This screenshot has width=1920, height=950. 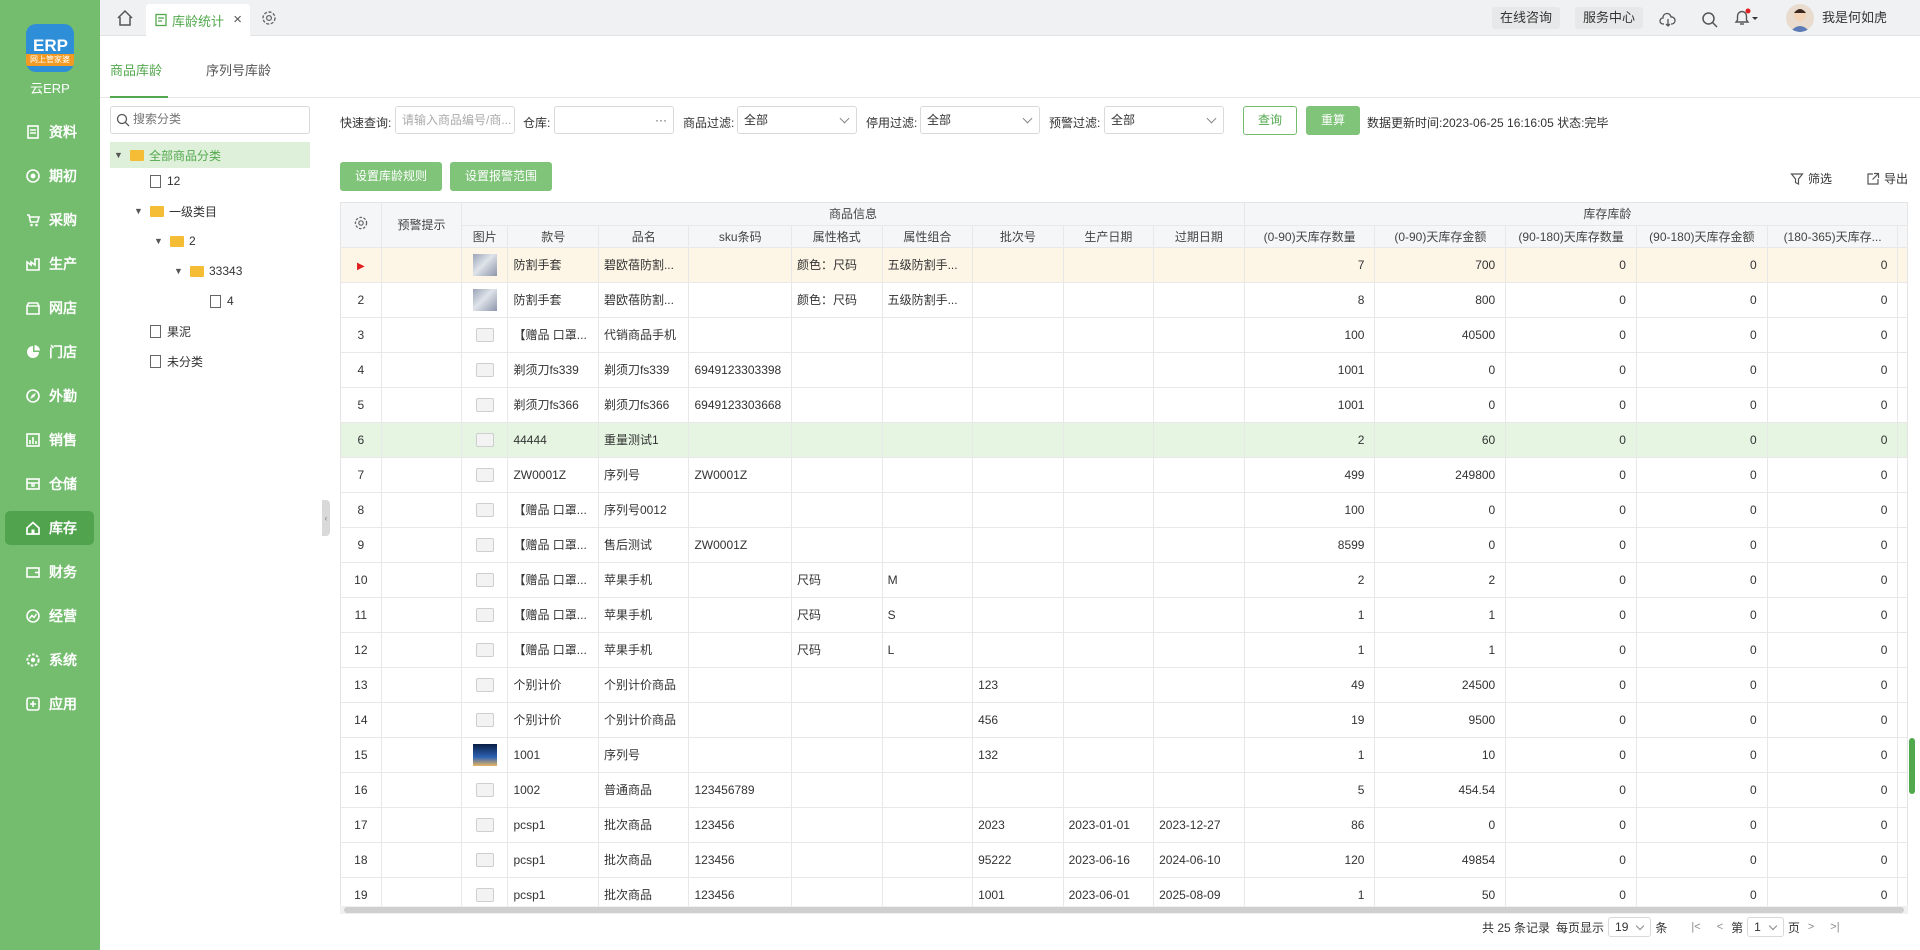 I want to click on nav-item-13: 应用, so click(x=49, y=704).